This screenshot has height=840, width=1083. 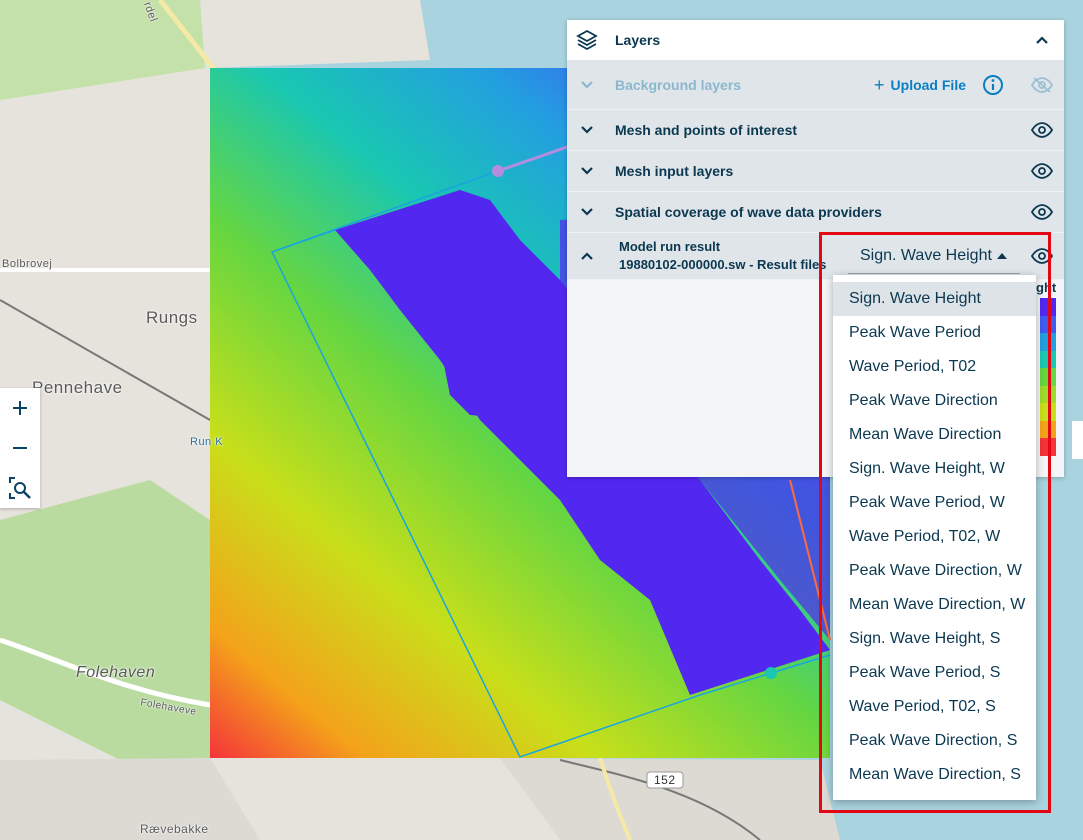 I want to click on layer-row-mesh-poi: Mesh and points of interest, so click(x=815, y=130).